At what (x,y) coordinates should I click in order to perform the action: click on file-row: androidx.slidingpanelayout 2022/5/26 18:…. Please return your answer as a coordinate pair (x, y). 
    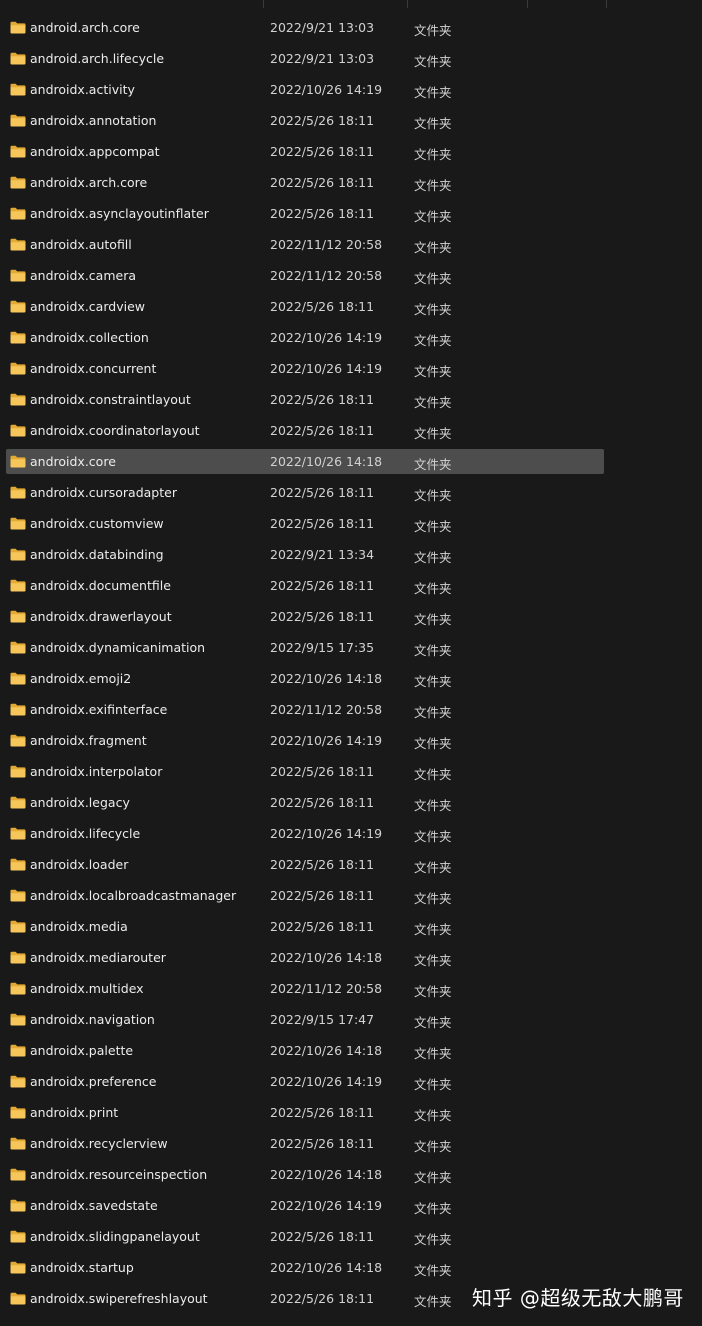
    Looking at the image, I should click on (351, 1236).